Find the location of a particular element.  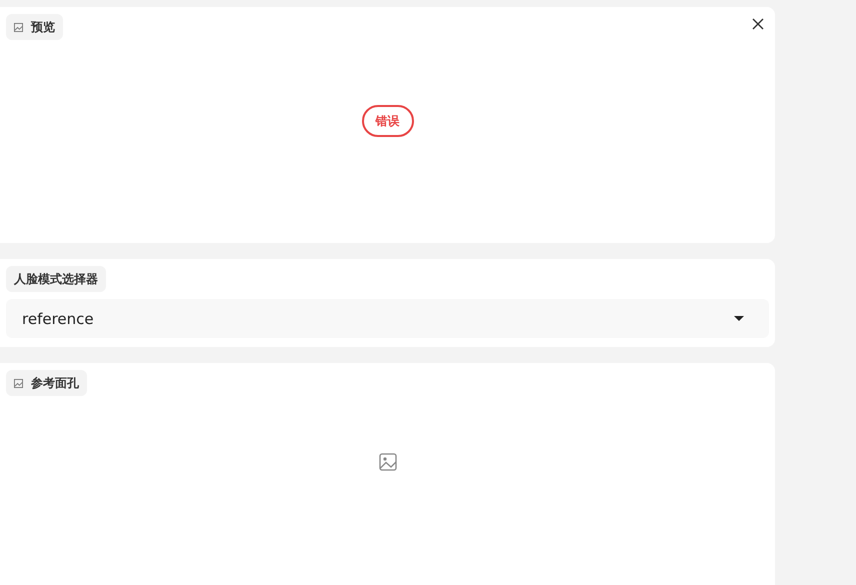

close-icon is located at coordinates (758, 24).